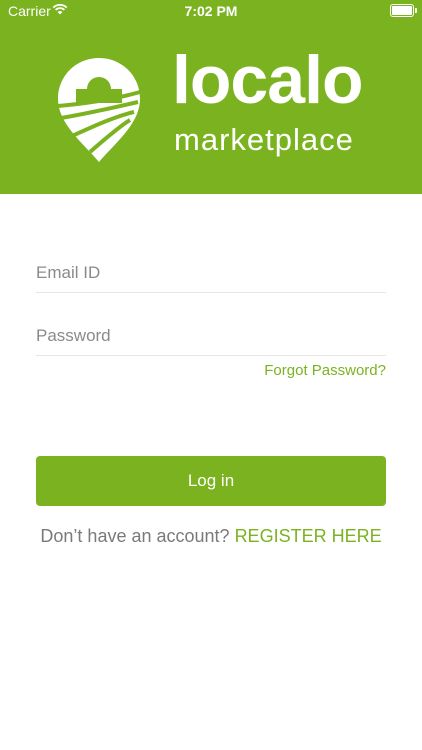  Describe the element at coordinates (403, 10) in the screenshot. I see `battery-icon` at that location.